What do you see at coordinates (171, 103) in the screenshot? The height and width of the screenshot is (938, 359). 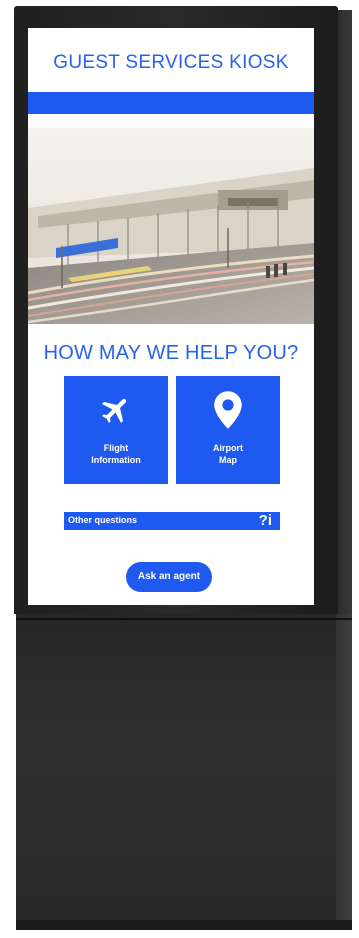 I see `header-accent-bar` at bounding box center [171, 103].